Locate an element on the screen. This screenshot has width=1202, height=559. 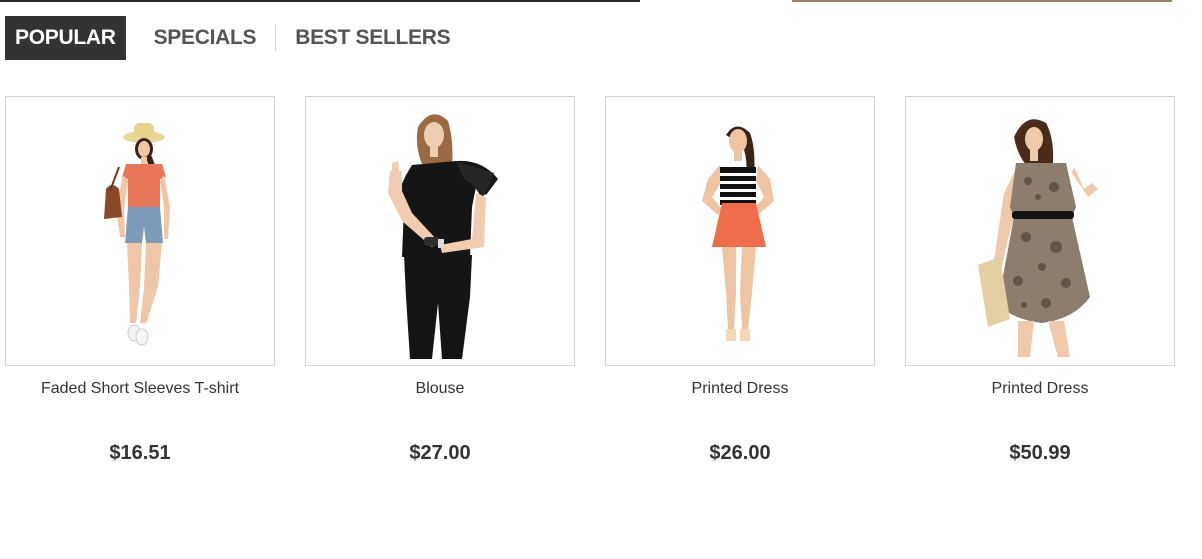
product-price: $16.51 is located at coordinates (140, 453).